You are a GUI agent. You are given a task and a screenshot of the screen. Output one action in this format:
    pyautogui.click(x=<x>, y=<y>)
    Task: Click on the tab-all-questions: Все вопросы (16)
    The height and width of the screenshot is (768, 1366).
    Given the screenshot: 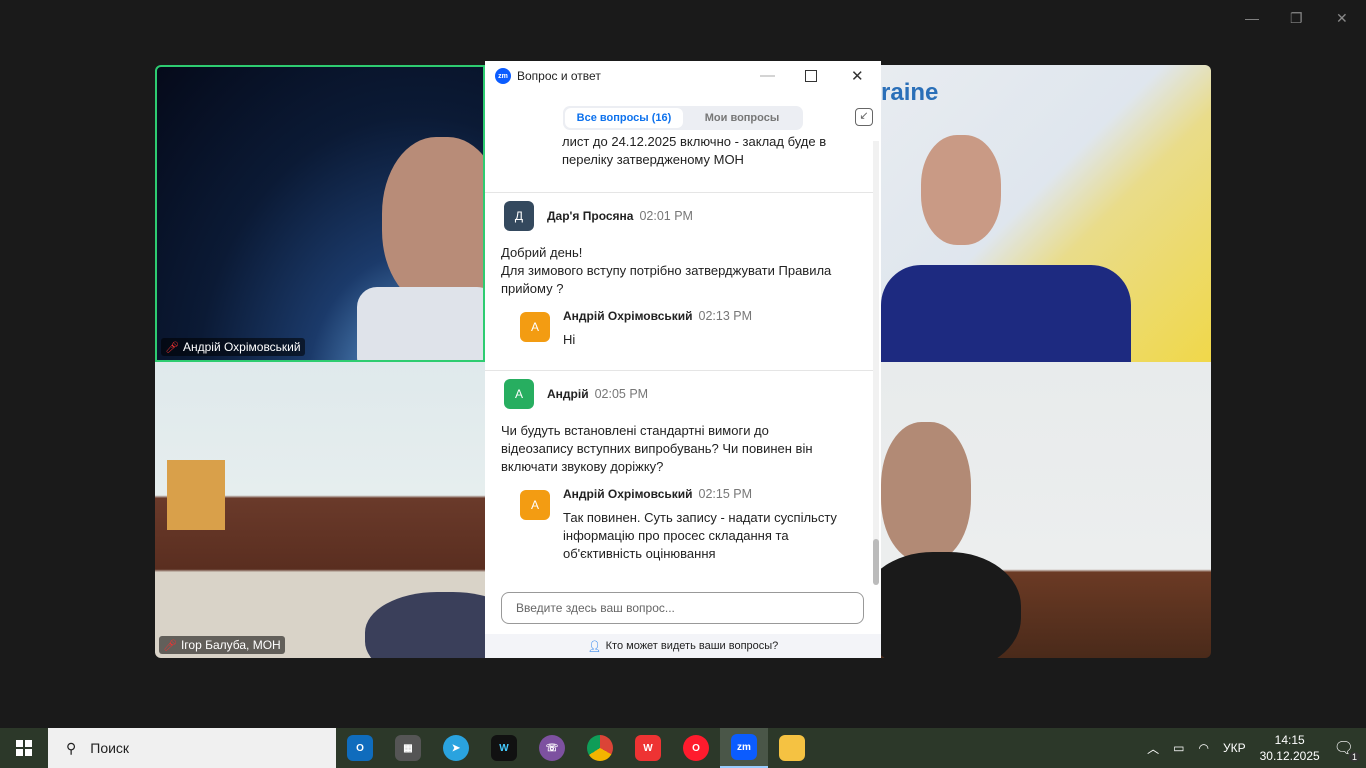 What is the action you would take?
    pyautogui.click(x=624, y=118)
    